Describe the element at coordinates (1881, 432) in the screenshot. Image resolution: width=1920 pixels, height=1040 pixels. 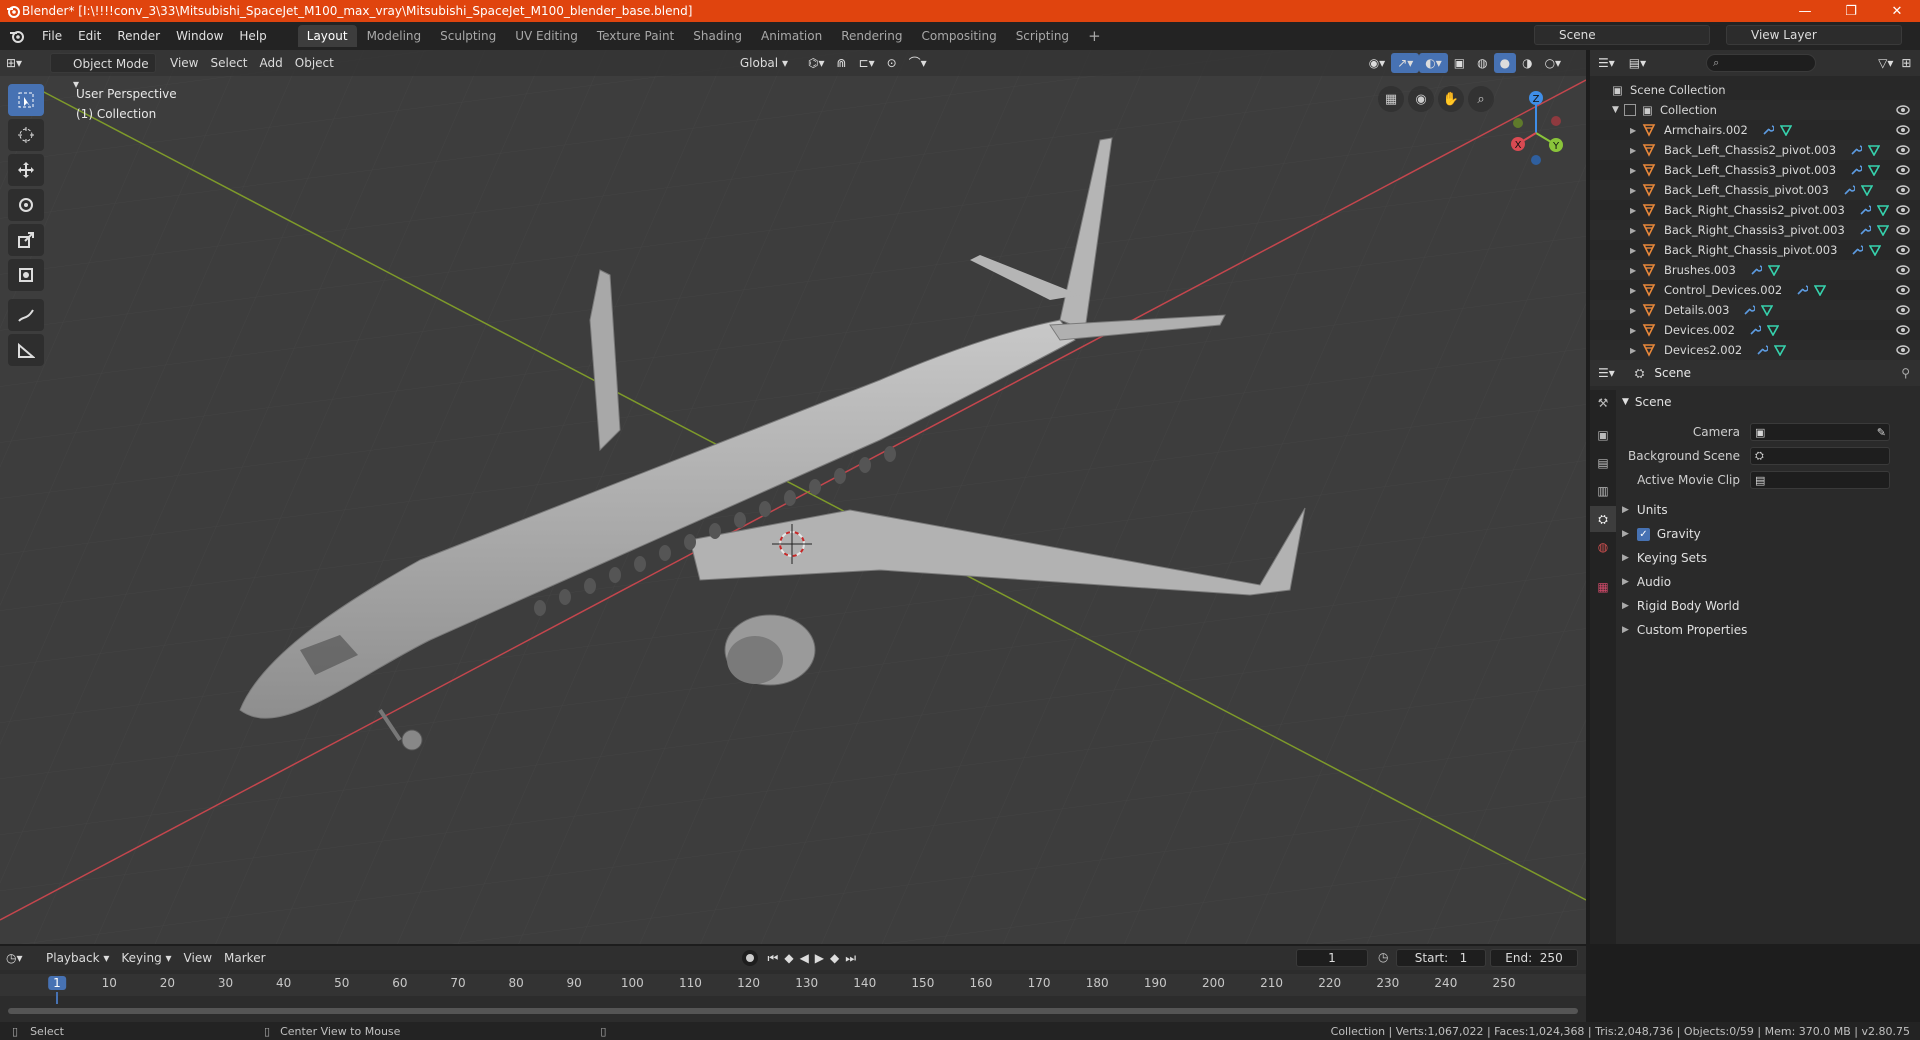
I see `eyedropper-icon: ✎` at that location.